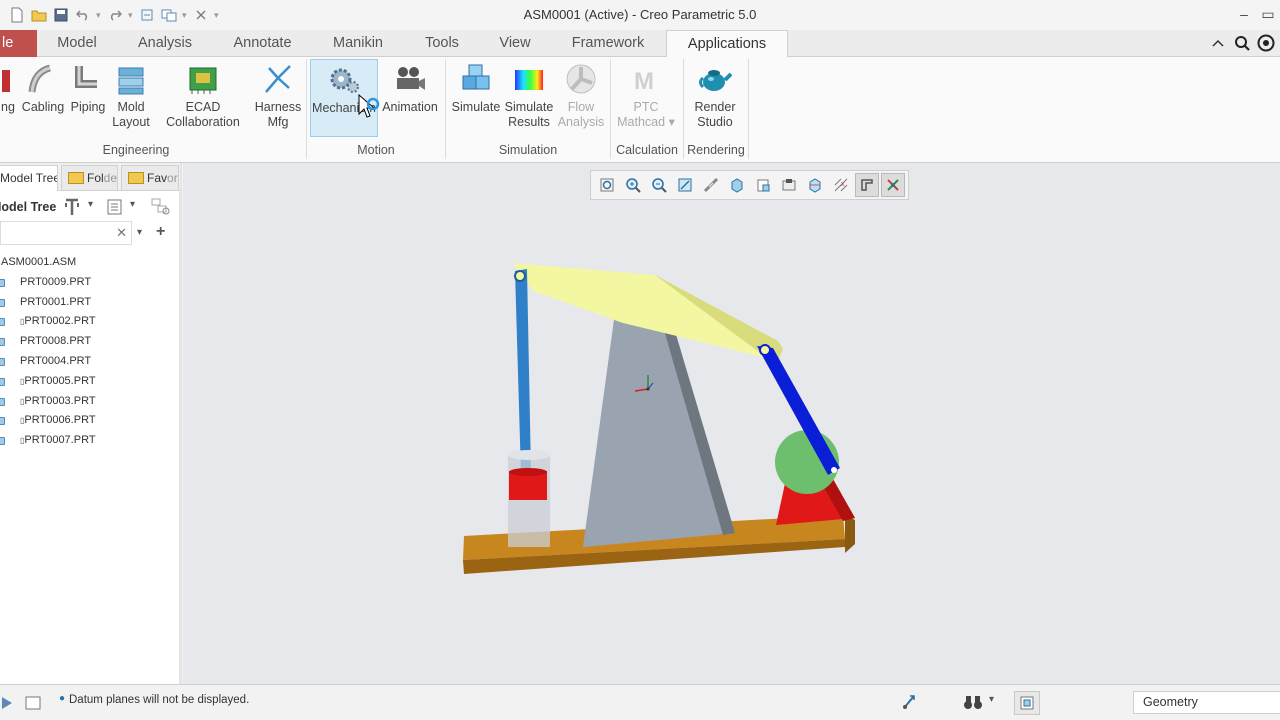 The image size is (1280, 720). I want to click on piping-button: Piping, so click(88, 87).